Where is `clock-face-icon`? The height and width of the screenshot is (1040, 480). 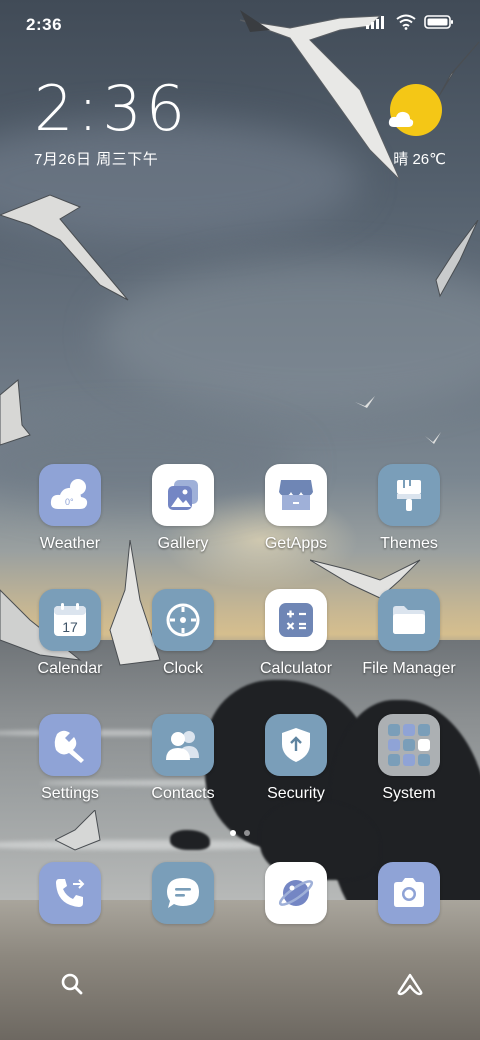 clock-face-icon is located at coordinates (183, 620).